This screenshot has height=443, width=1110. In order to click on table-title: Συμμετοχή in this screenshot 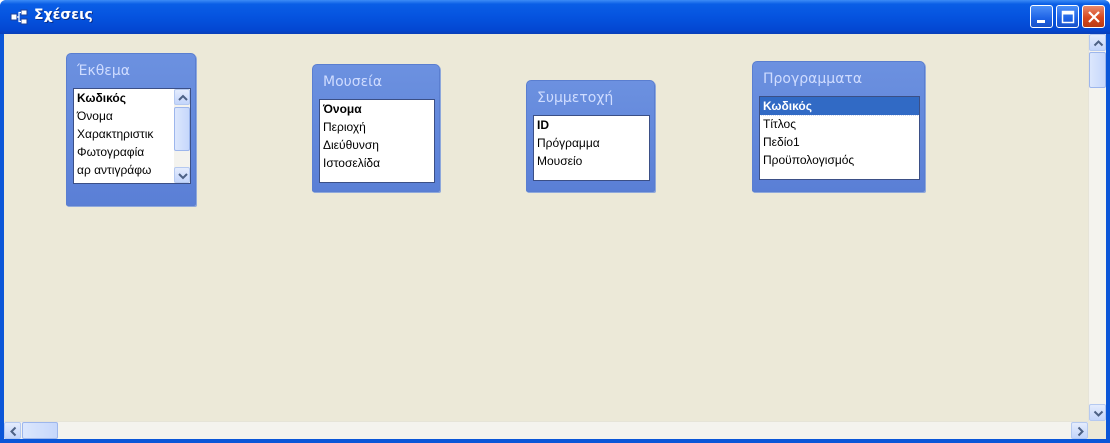, I will do `click(575, 98)`.